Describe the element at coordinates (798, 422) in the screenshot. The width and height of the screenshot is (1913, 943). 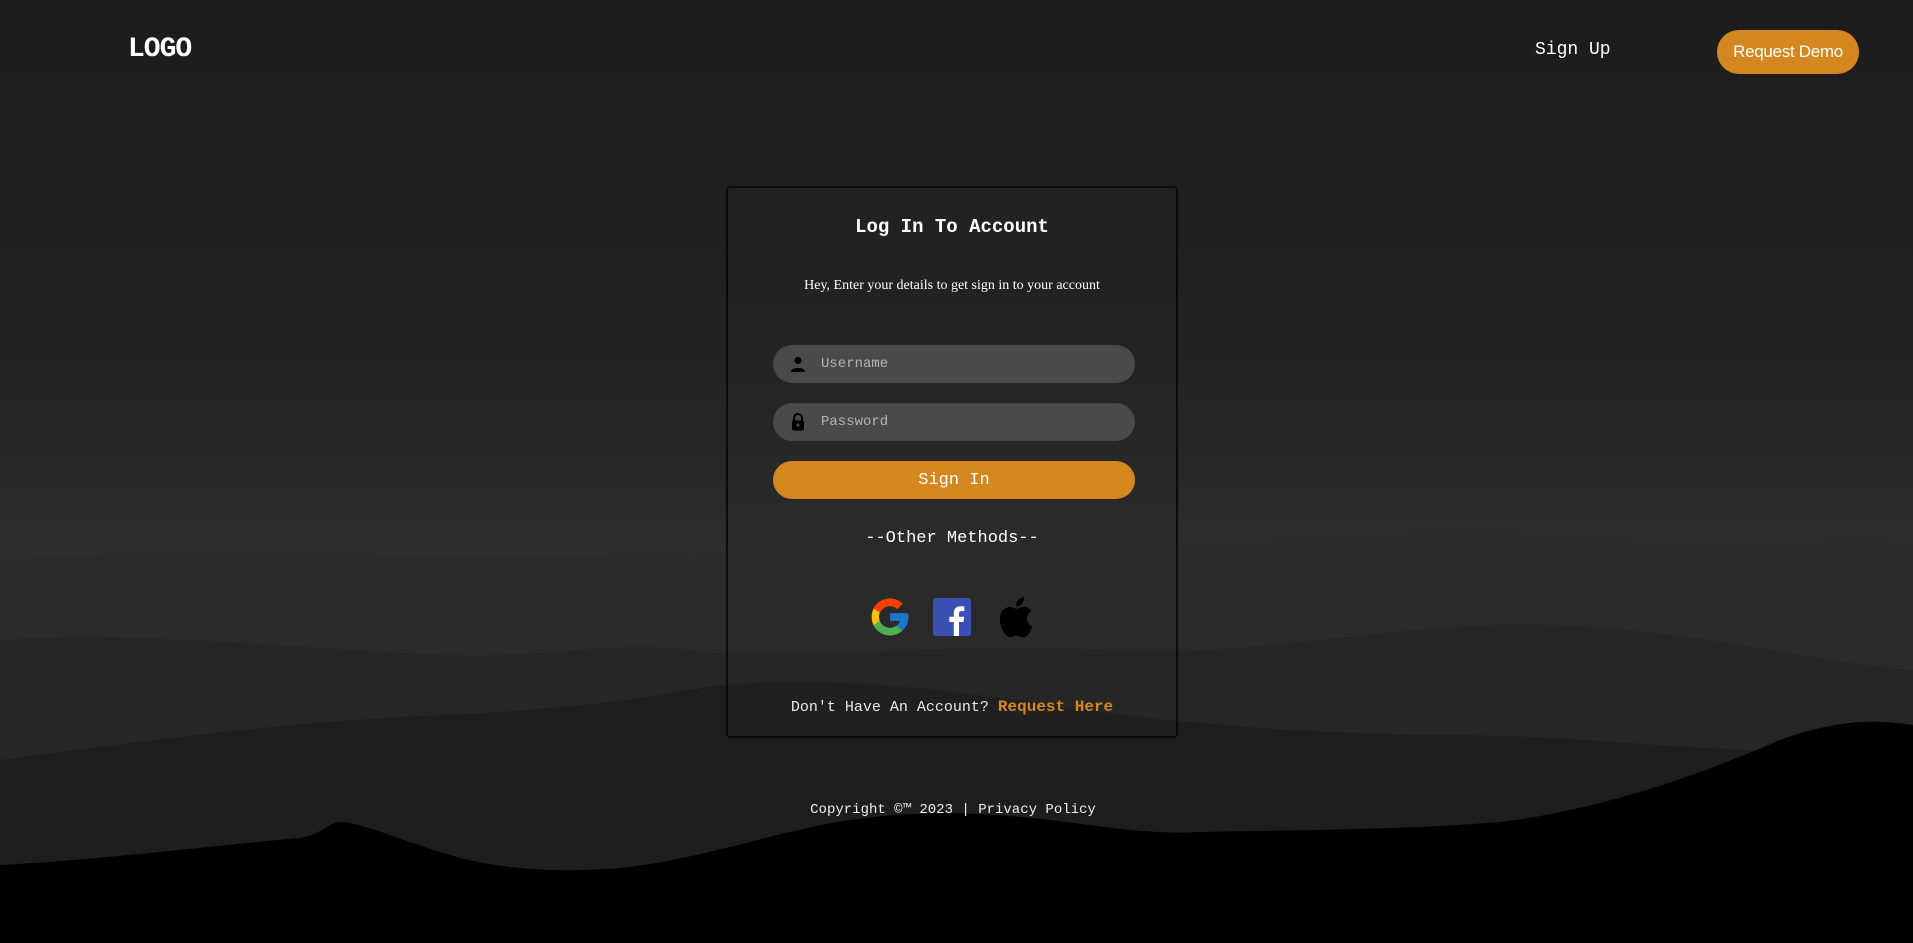
I see `lock-icon` at that location.